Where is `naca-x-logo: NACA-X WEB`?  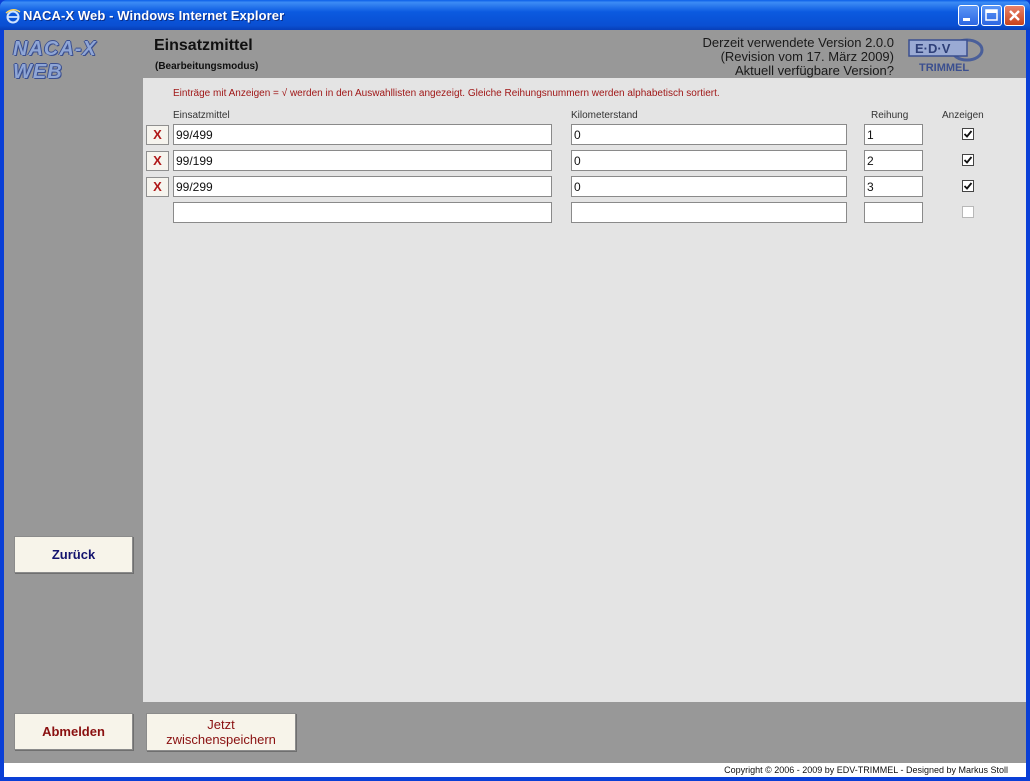 naca-x-logo: NACA-X WEB is located at coordinates (55, 60).